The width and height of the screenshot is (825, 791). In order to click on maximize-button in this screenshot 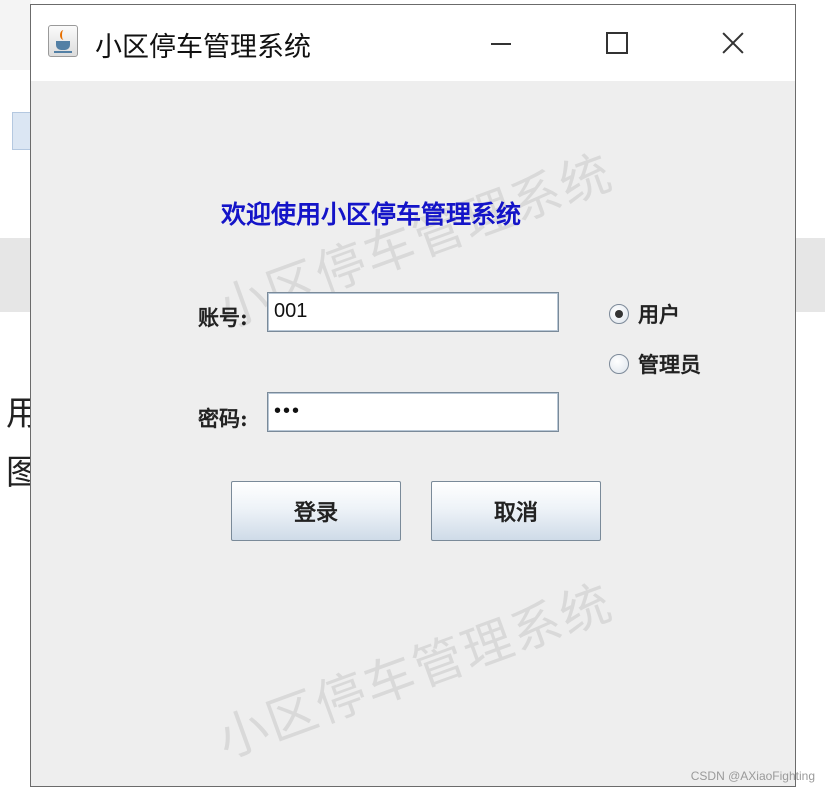, I will do `click(617, 43)`.